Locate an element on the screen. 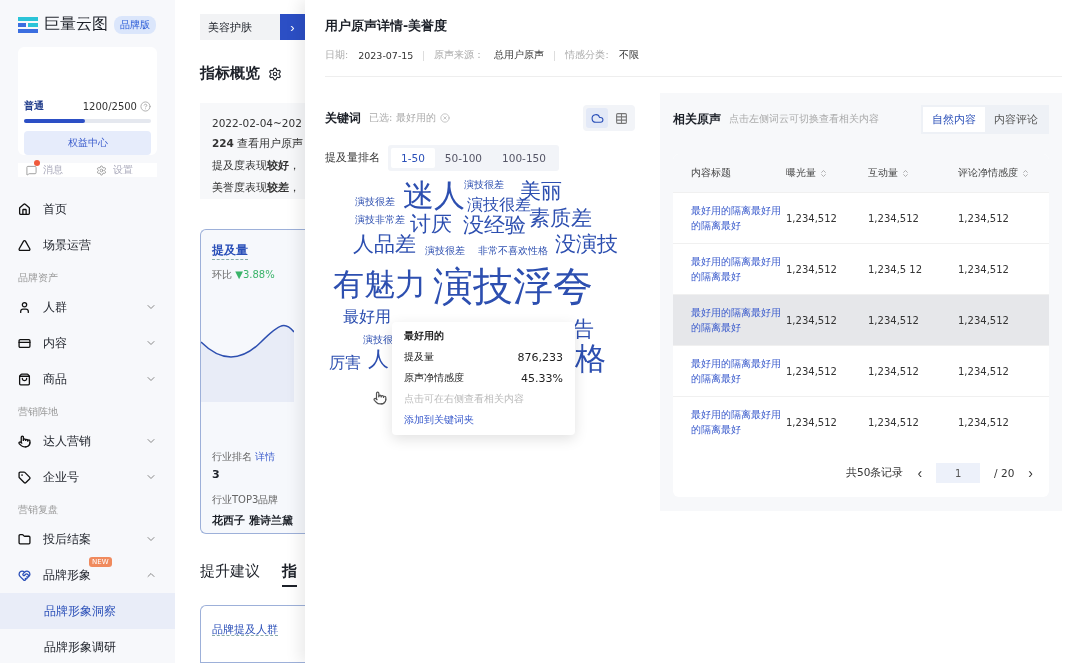 Image resolution: width=1080 pixels, height=663 pixels. summary-line: 2022-02-04~202 is located at coordinates (257, 123).